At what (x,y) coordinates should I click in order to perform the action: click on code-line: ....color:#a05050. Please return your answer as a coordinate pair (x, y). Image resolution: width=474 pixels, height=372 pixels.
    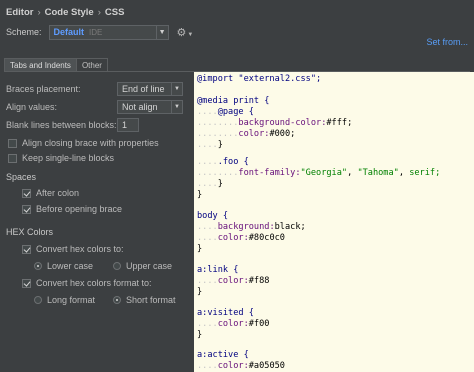
    Looking at the image, I should click on (241, 366).